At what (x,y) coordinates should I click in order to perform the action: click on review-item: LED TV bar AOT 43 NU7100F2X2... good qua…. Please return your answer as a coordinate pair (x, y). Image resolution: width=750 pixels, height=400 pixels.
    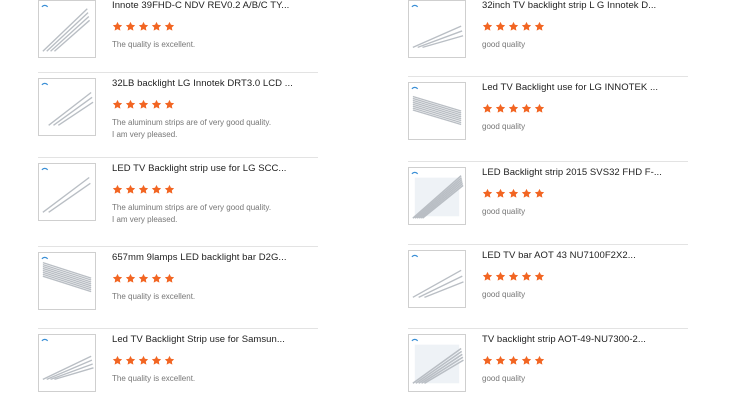
    Looking at the image, I should click on (548, 282).